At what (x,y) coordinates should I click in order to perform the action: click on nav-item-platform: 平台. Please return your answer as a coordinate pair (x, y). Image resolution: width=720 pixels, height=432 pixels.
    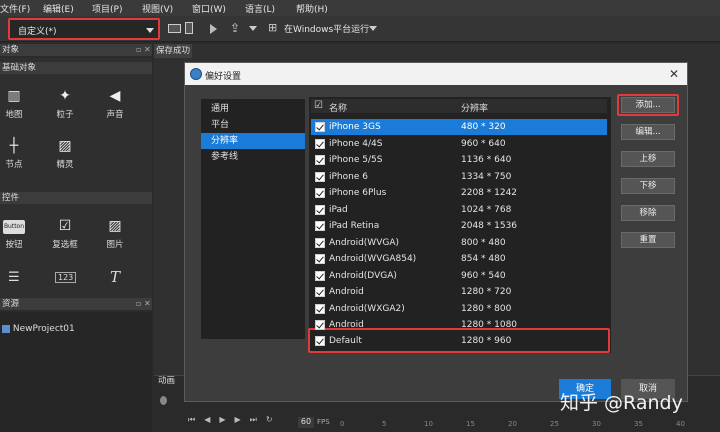
    Looking at the image, I should click on (253, 125).